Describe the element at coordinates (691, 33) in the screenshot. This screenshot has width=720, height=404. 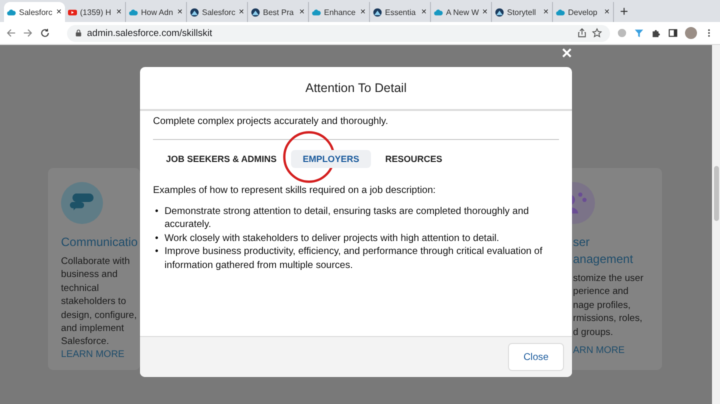
I see `avatar` at that location.